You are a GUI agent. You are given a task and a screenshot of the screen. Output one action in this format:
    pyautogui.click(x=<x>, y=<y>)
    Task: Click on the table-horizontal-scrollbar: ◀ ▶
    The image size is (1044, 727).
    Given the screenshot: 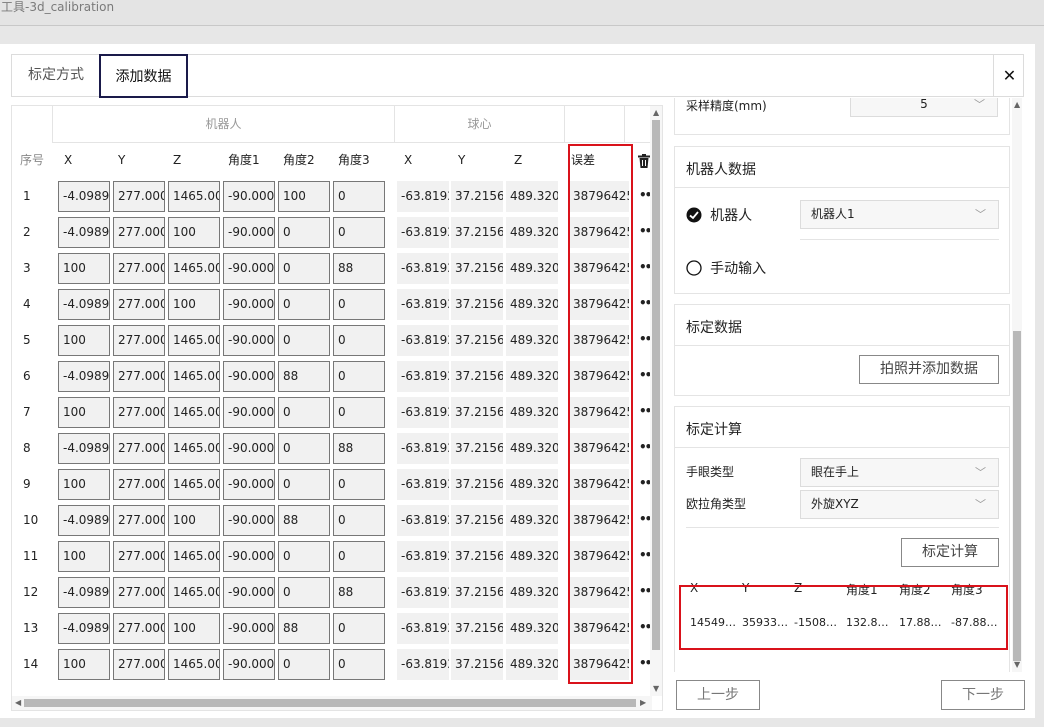 What is the action you would take?
    pyautogui.click(x=332, y=703)
    